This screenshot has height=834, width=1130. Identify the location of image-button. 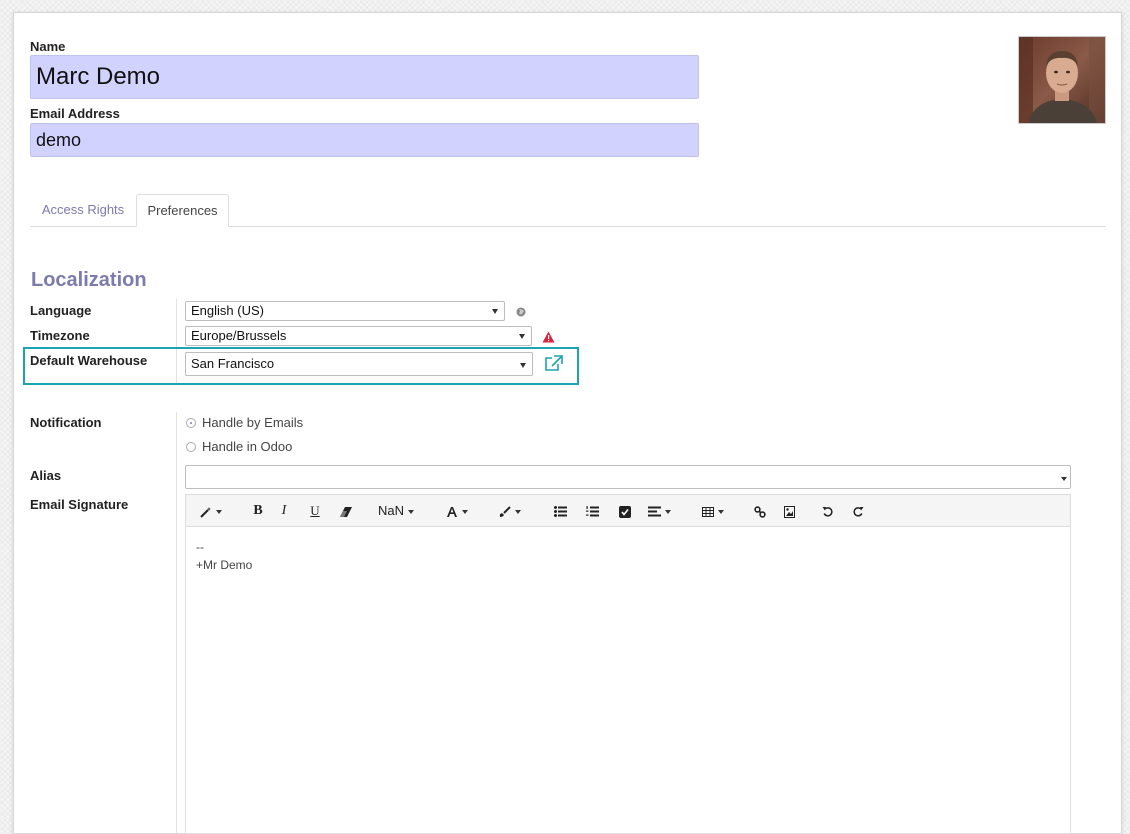
(789, 511).